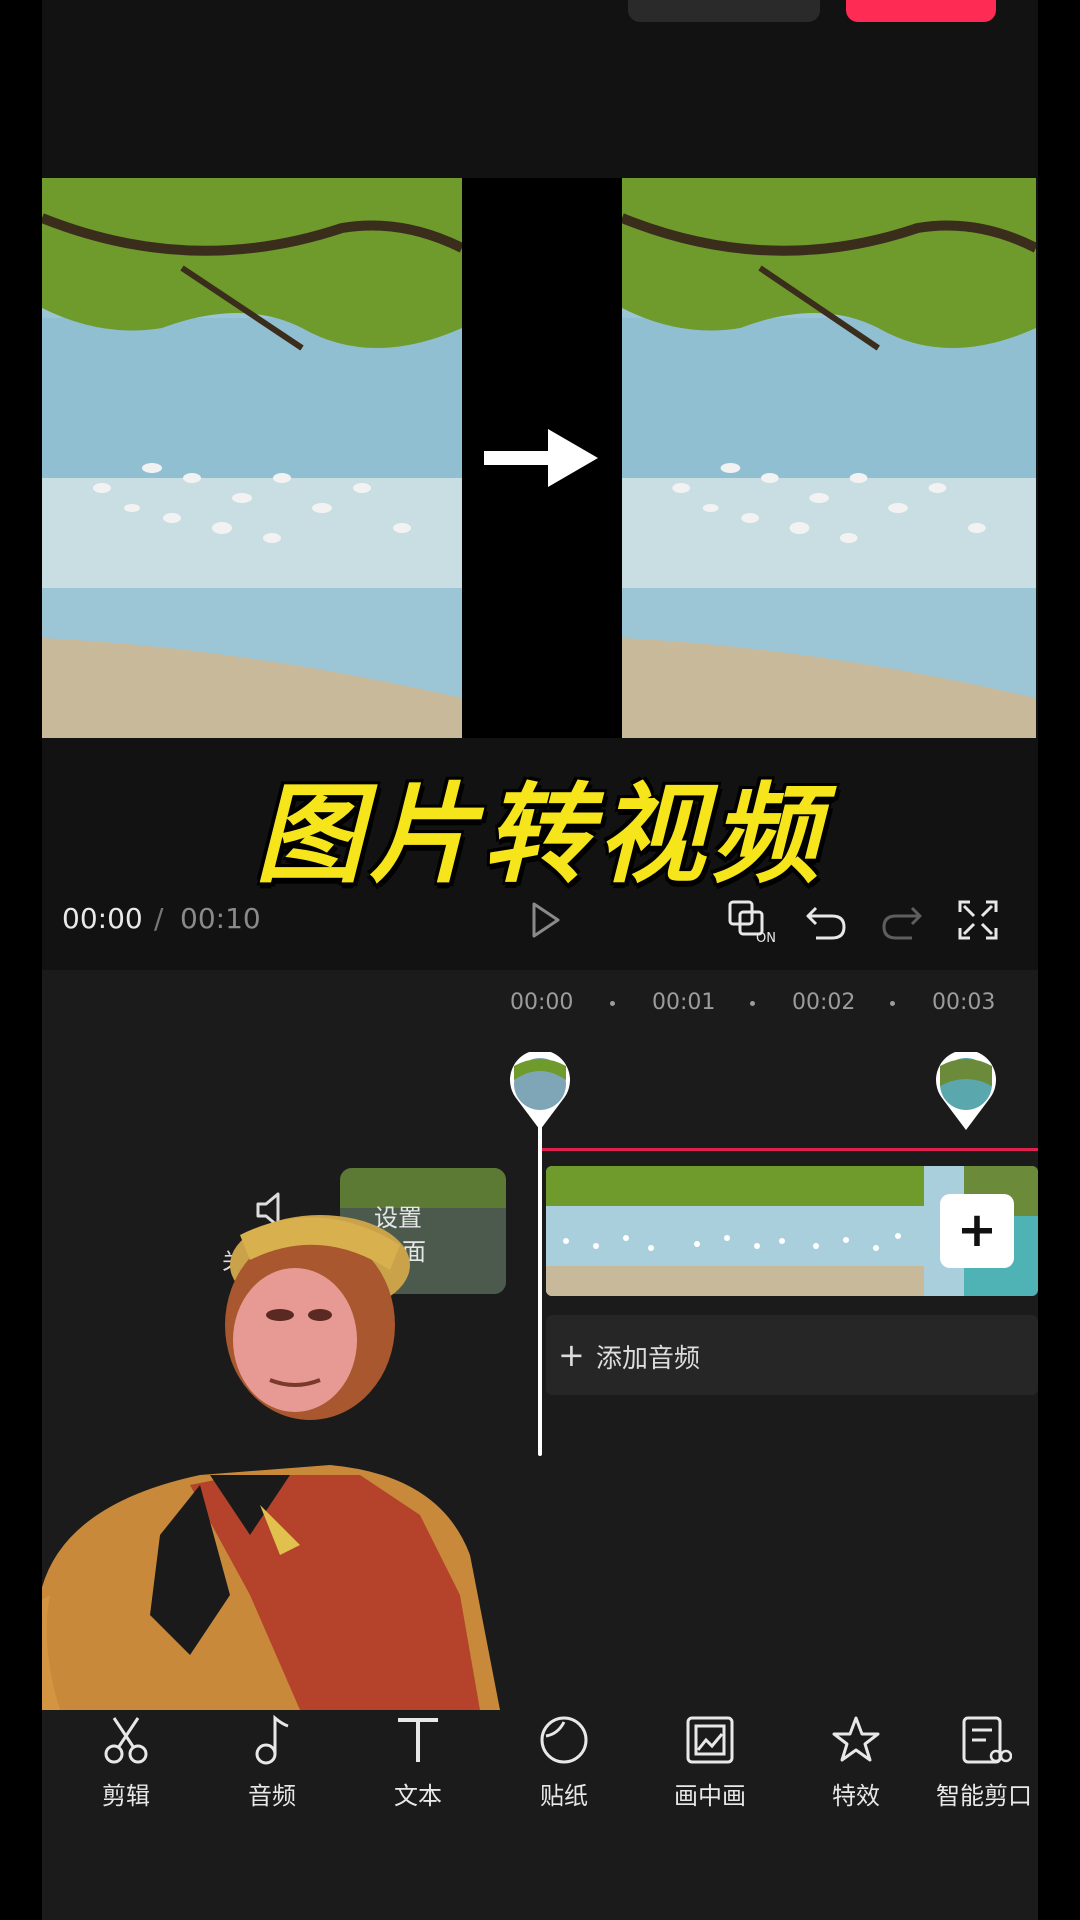  I want to click on tool-edit: 剪辑, so click(126, 1760).